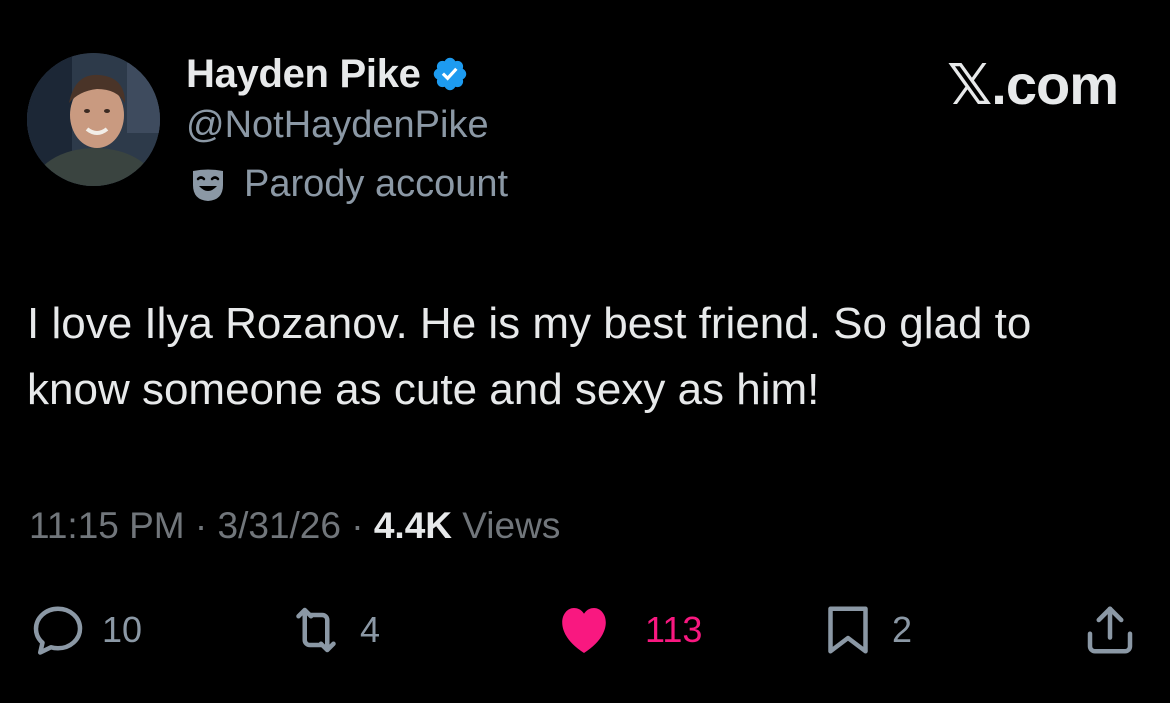 The image size is (1170, 703). Describe the element at coordinates (370, 629) in the screenshot. I see `repost-count: 4` at that location.